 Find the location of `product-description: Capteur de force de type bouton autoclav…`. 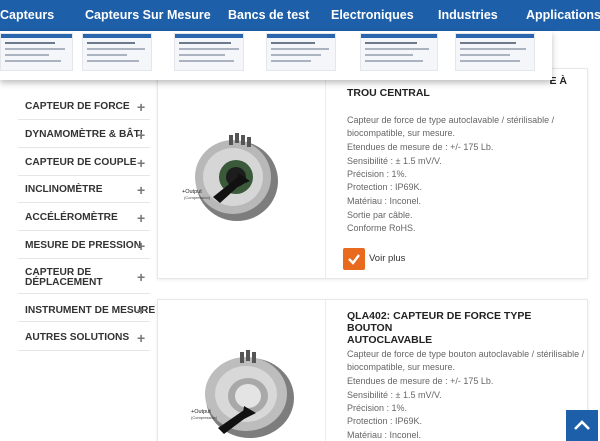

product-description: Capteur de force de type bouton autoclav… is located at coordinates (466, 354).